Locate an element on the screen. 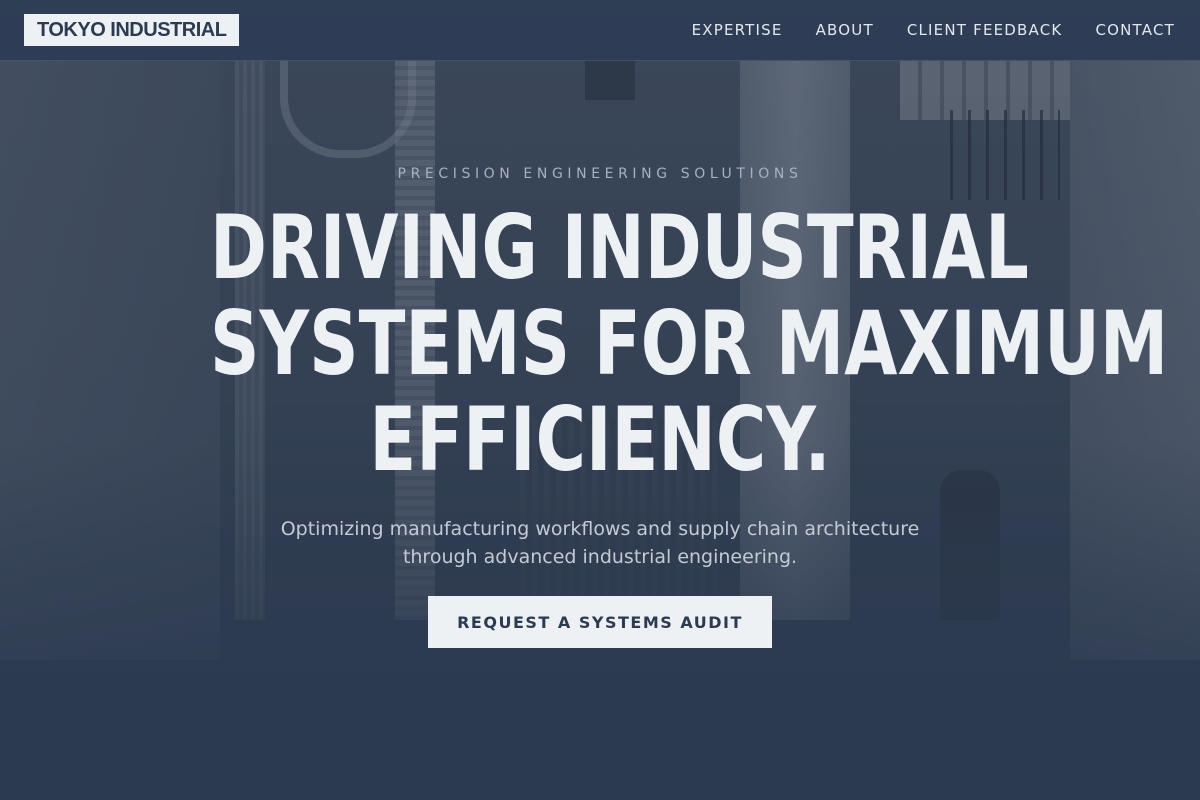  main-nav: EXPERTISE ABOUT CLIENT FEEDBACK CONTACT is located at coordinates (933, 30).